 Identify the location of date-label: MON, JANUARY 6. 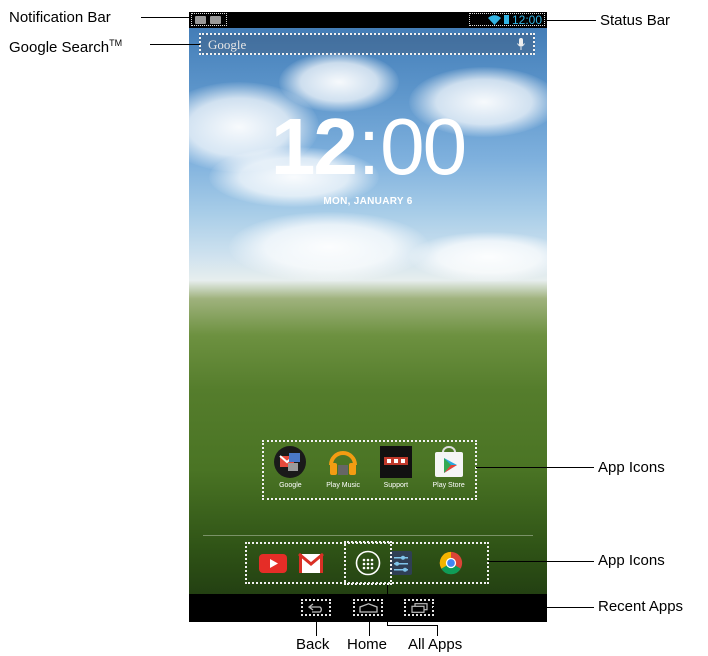
(368, 201).